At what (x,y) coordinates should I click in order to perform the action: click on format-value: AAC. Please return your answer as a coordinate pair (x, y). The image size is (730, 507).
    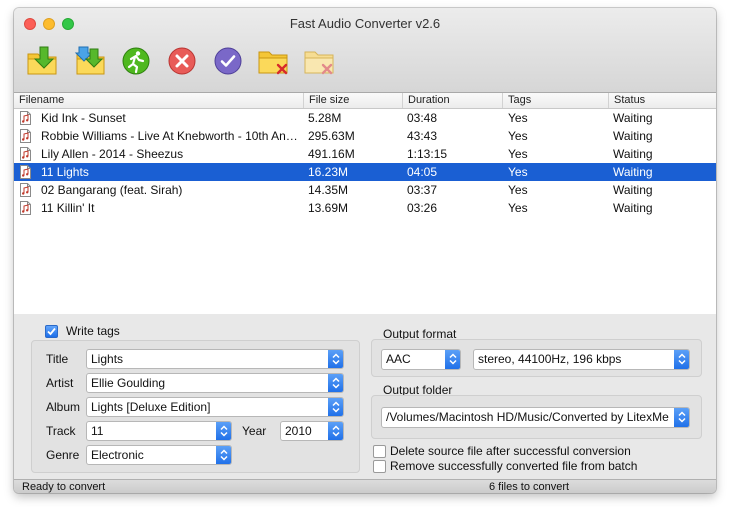
    Looking at the image, I should click on (398, 359).